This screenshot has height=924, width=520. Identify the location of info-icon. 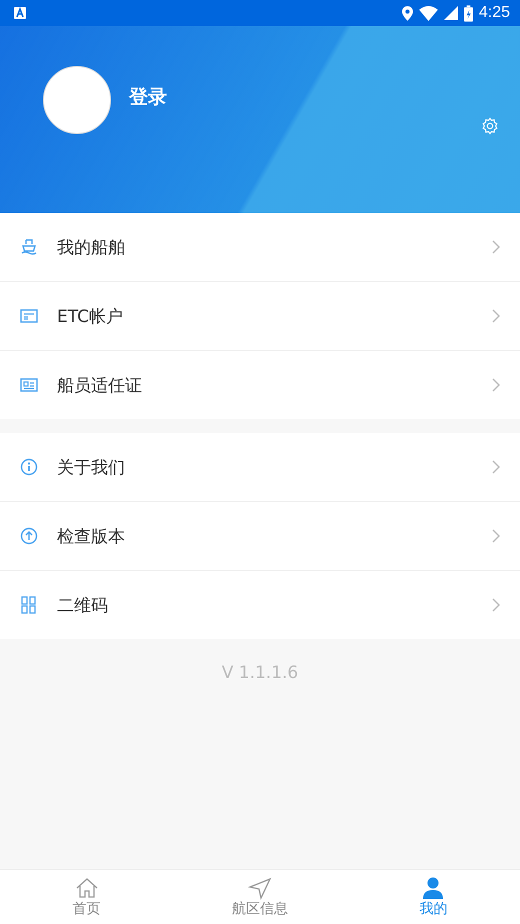
(29, 467).